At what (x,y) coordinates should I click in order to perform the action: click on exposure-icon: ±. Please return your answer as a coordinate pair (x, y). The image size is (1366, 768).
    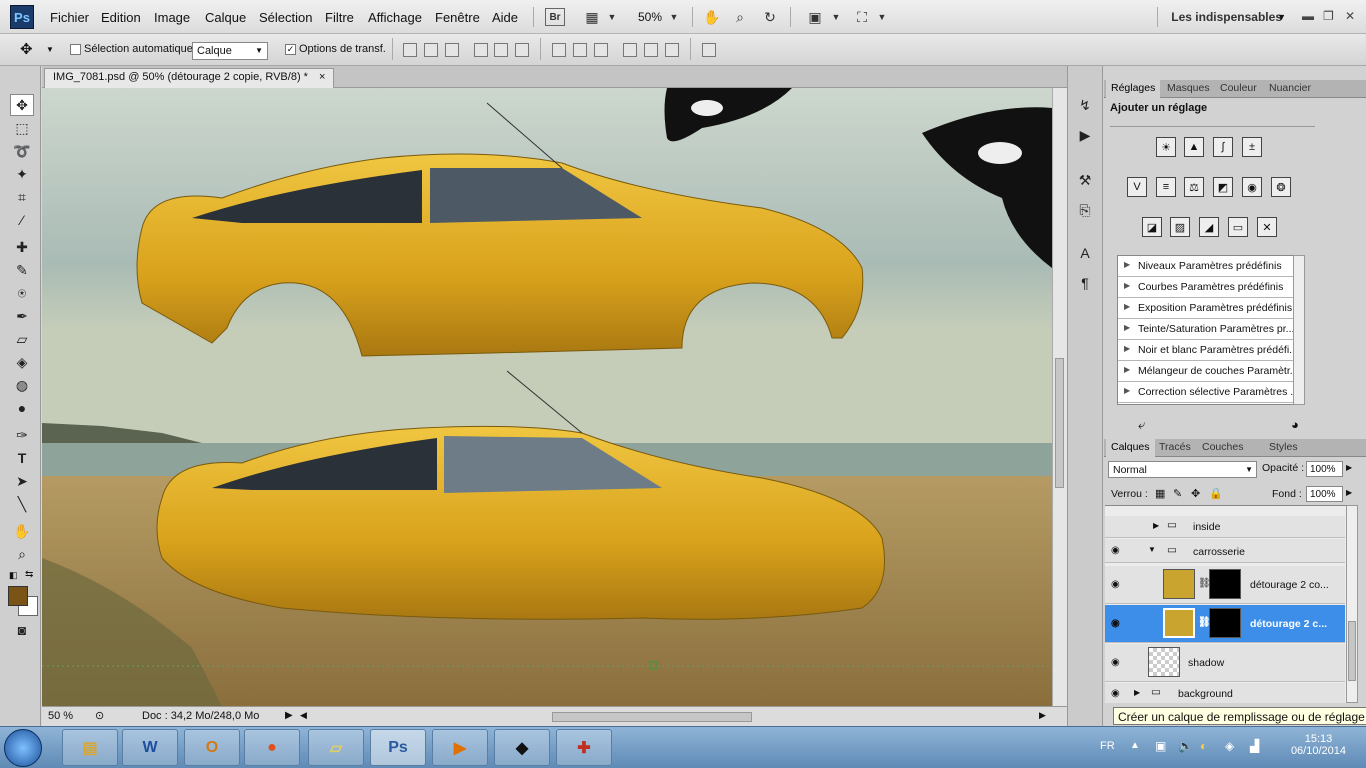
    Looking at the image, I should click on (1252, 147).